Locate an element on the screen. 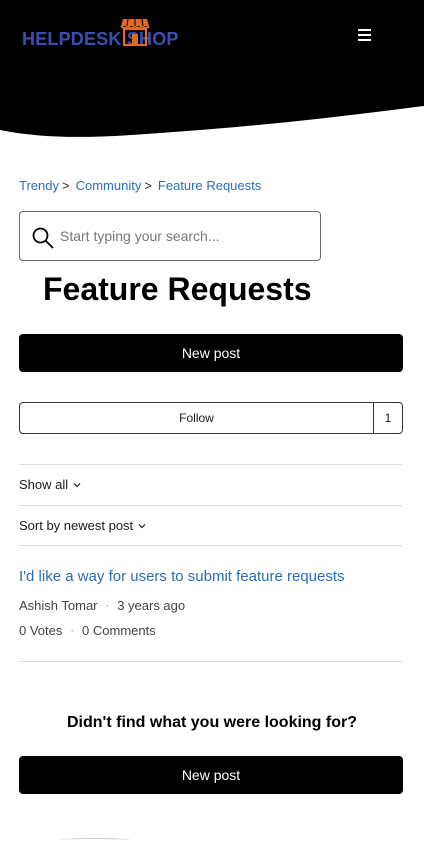  search-box is located at coordinates (170, 236).